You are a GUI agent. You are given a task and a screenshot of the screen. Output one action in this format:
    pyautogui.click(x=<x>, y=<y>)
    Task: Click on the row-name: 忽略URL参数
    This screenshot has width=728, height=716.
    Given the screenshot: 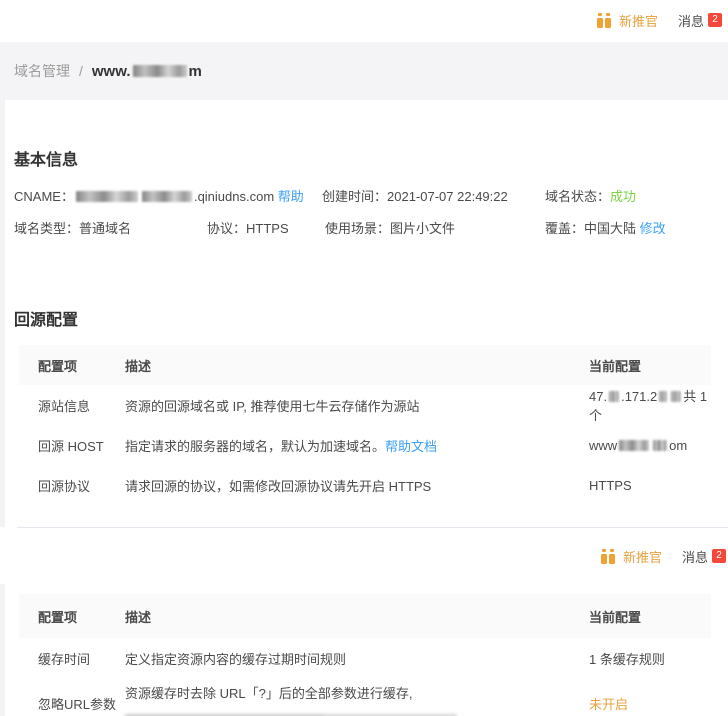 What is the action you would take?
    pyautogui.click(x=77, y=704)
    